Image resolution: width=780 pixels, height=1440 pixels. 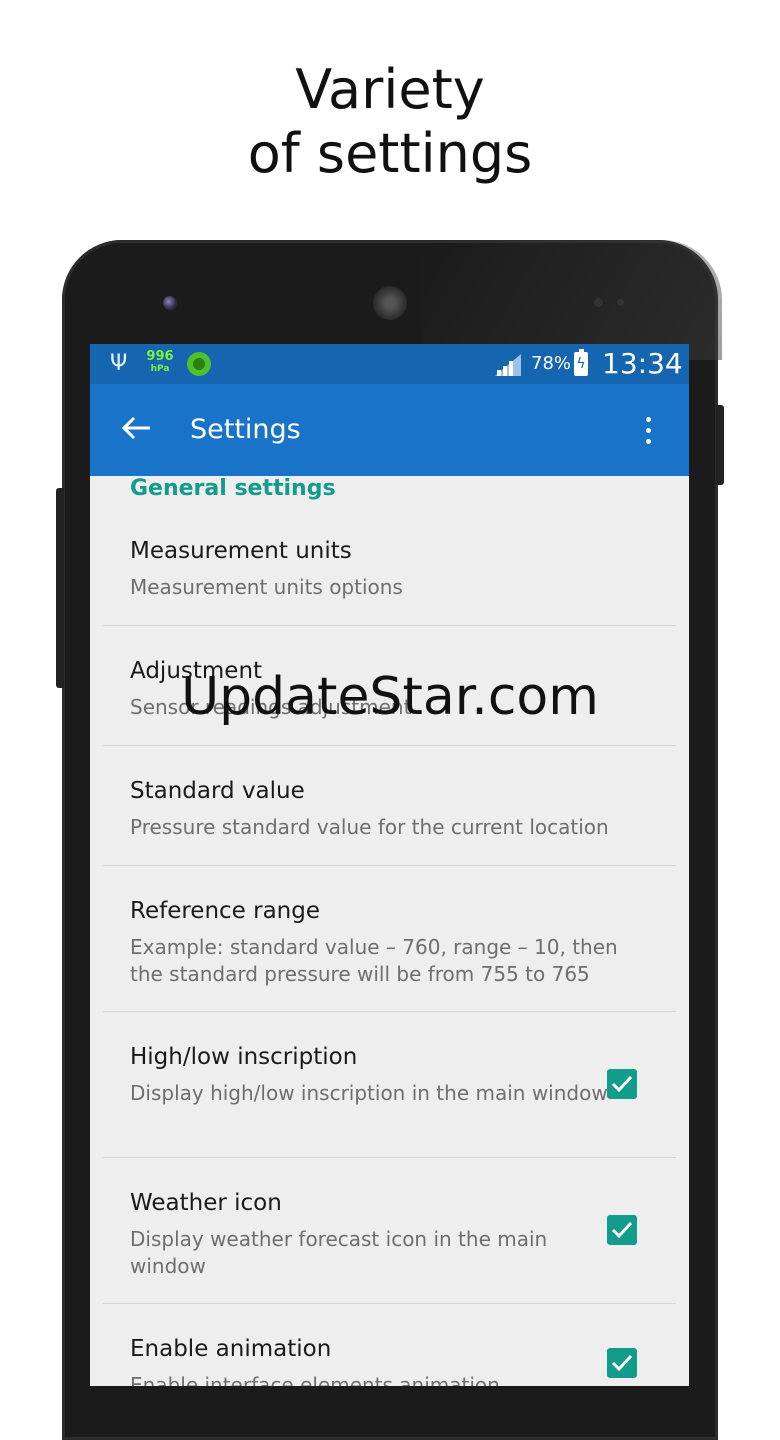 I want to click on setting-subtitle: Measurement units options, so click(x=266, y=587).